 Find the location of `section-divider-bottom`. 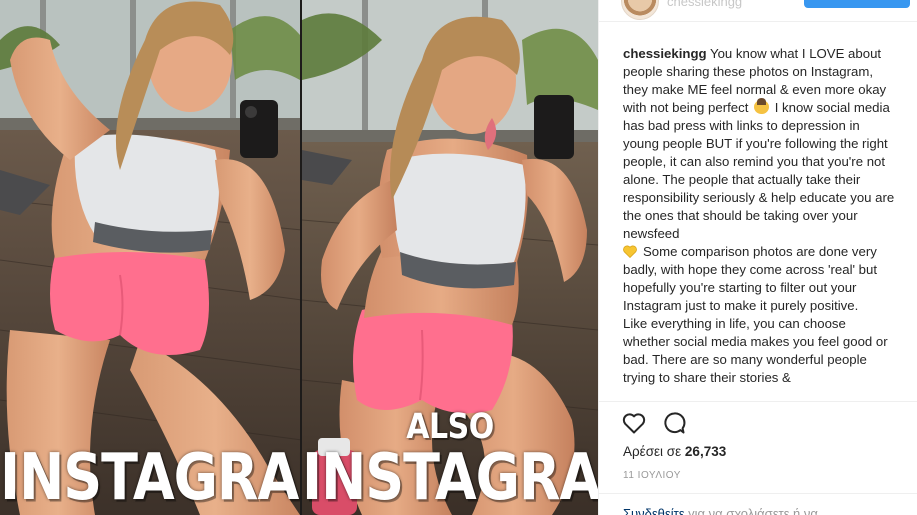

section-divider-bottom is located at coordinates (758, 493).